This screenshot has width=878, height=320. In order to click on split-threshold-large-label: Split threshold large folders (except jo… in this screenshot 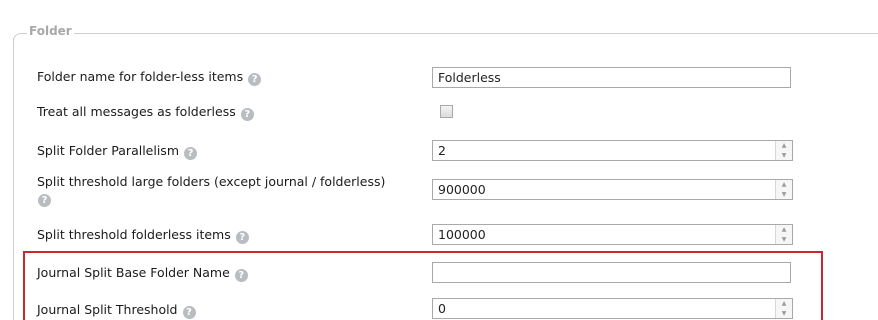, I will do `click(234, 190)`.